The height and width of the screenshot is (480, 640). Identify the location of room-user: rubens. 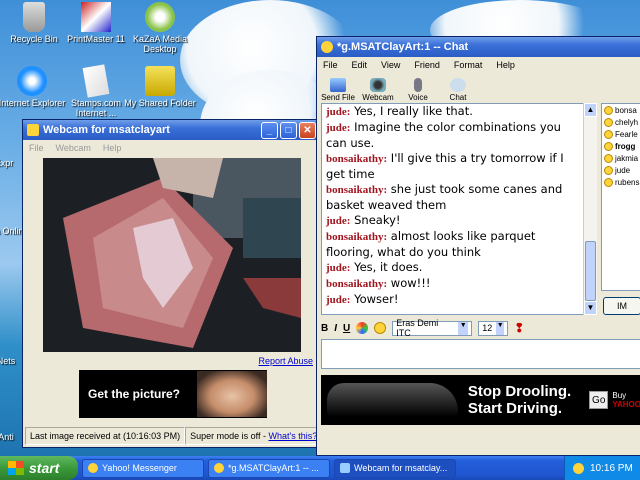
(621, 182).